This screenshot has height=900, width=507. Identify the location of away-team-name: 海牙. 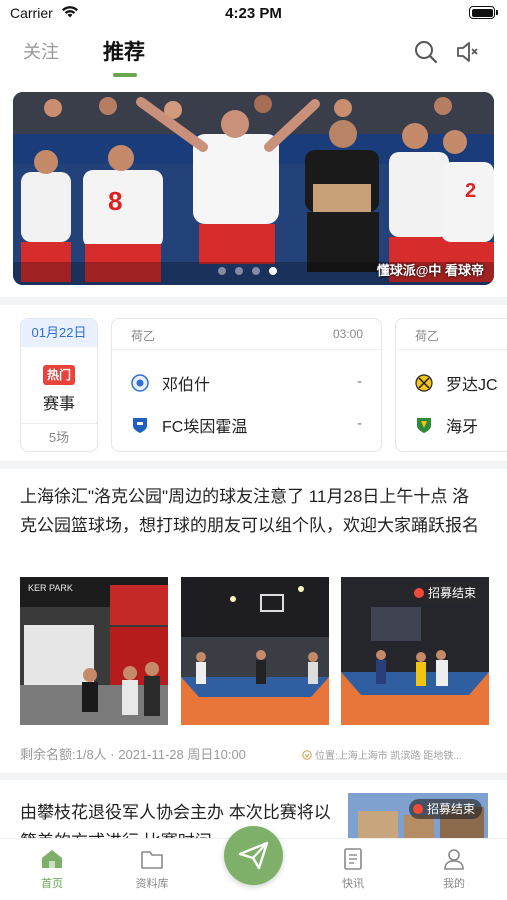
(462, 427).